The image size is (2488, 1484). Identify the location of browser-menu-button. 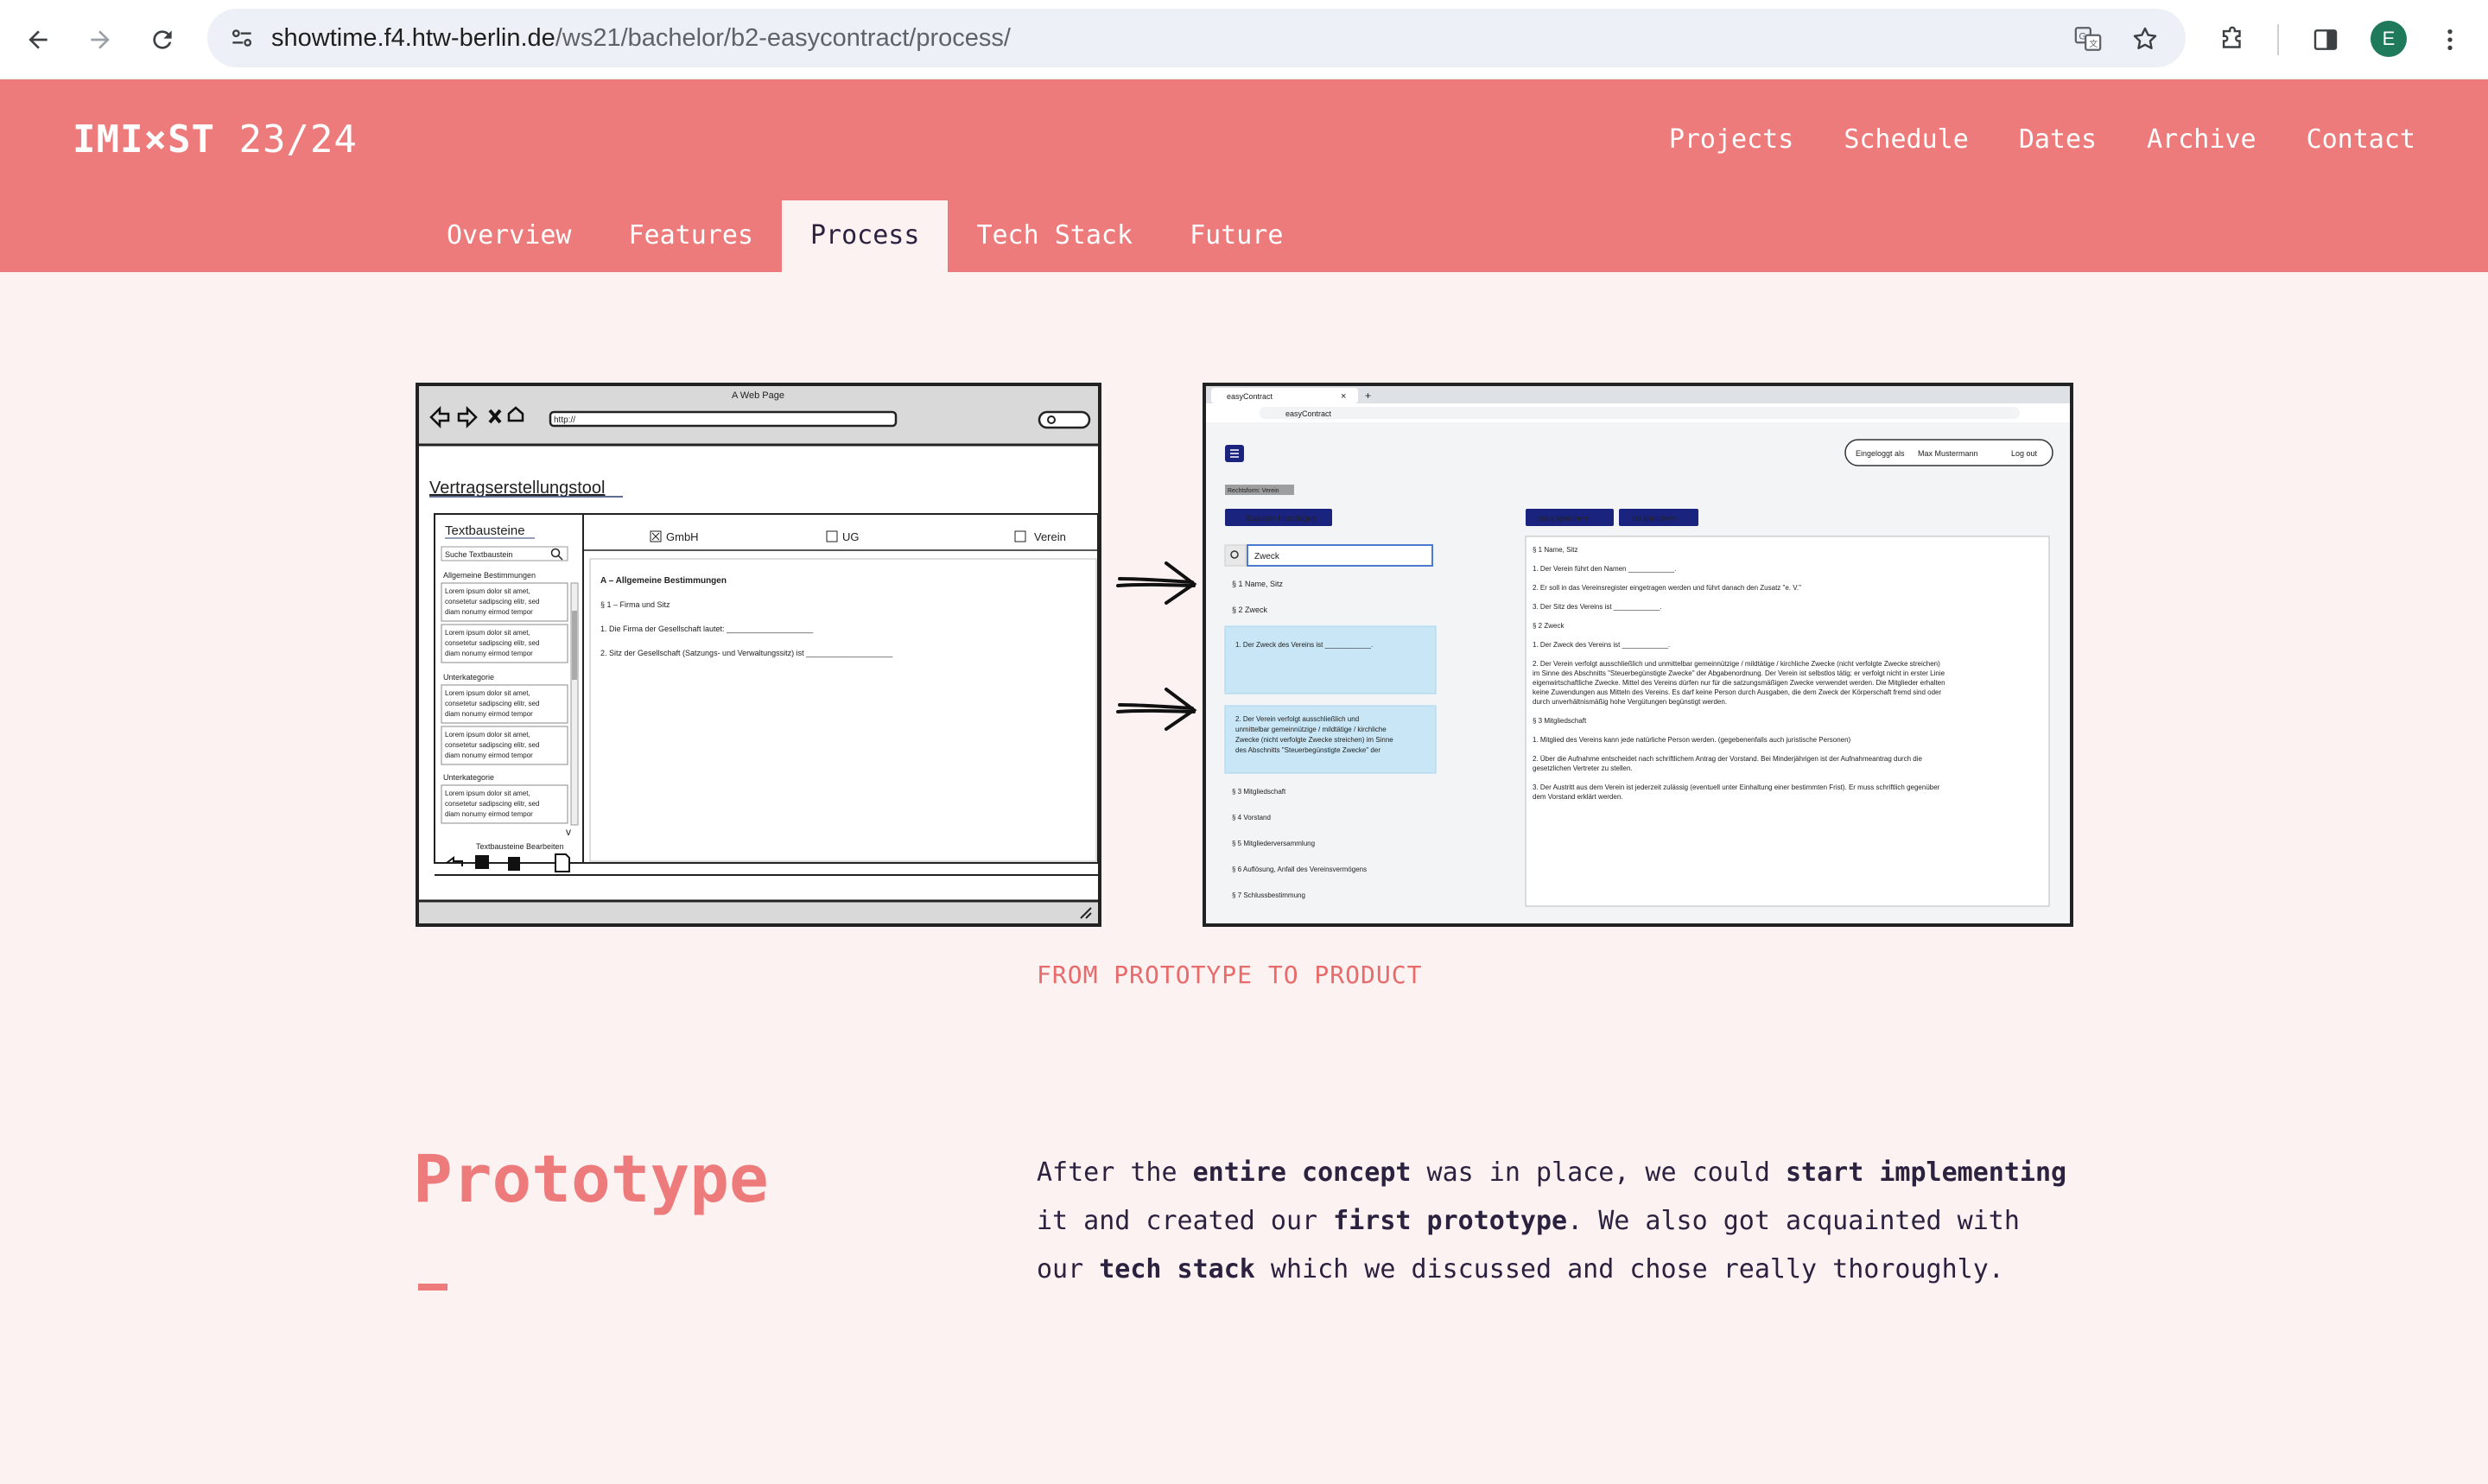
(2450, 39).